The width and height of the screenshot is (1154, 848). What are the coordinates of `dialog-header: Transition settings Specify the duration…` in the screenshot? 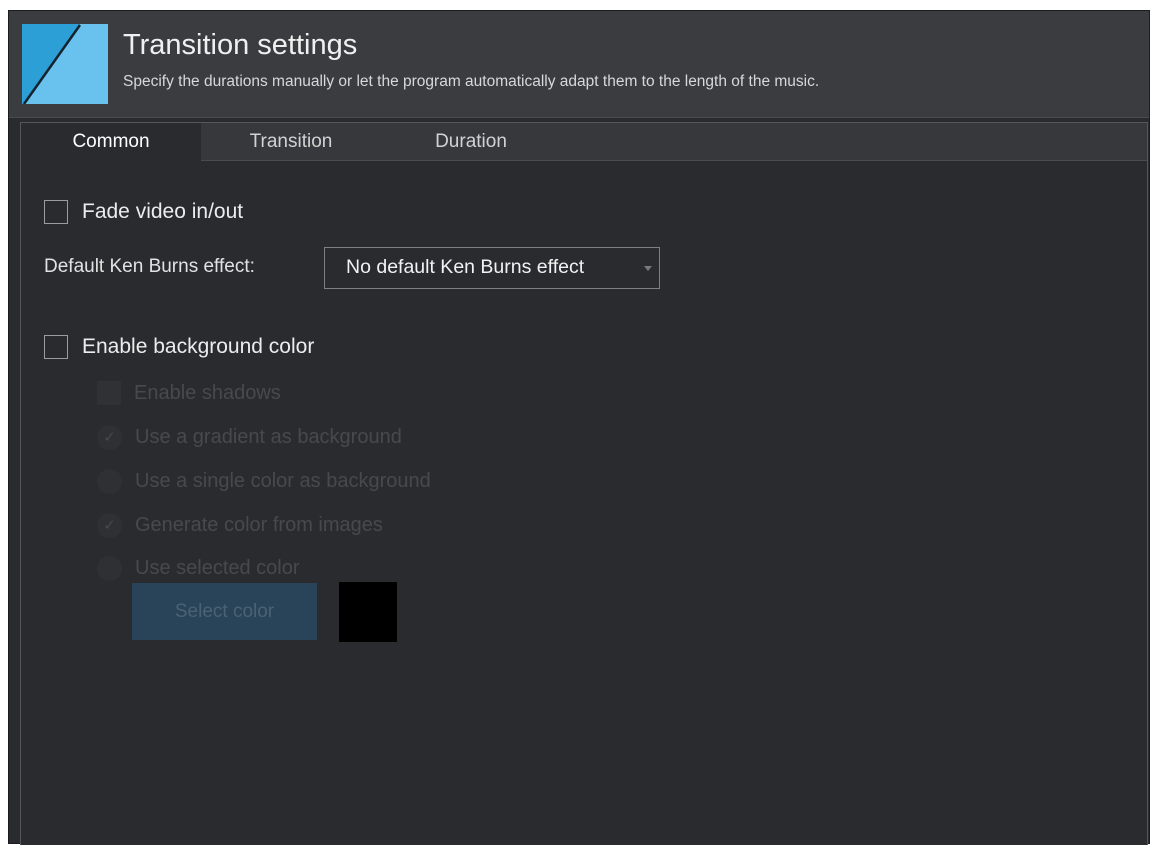 It's located at (579, 64).